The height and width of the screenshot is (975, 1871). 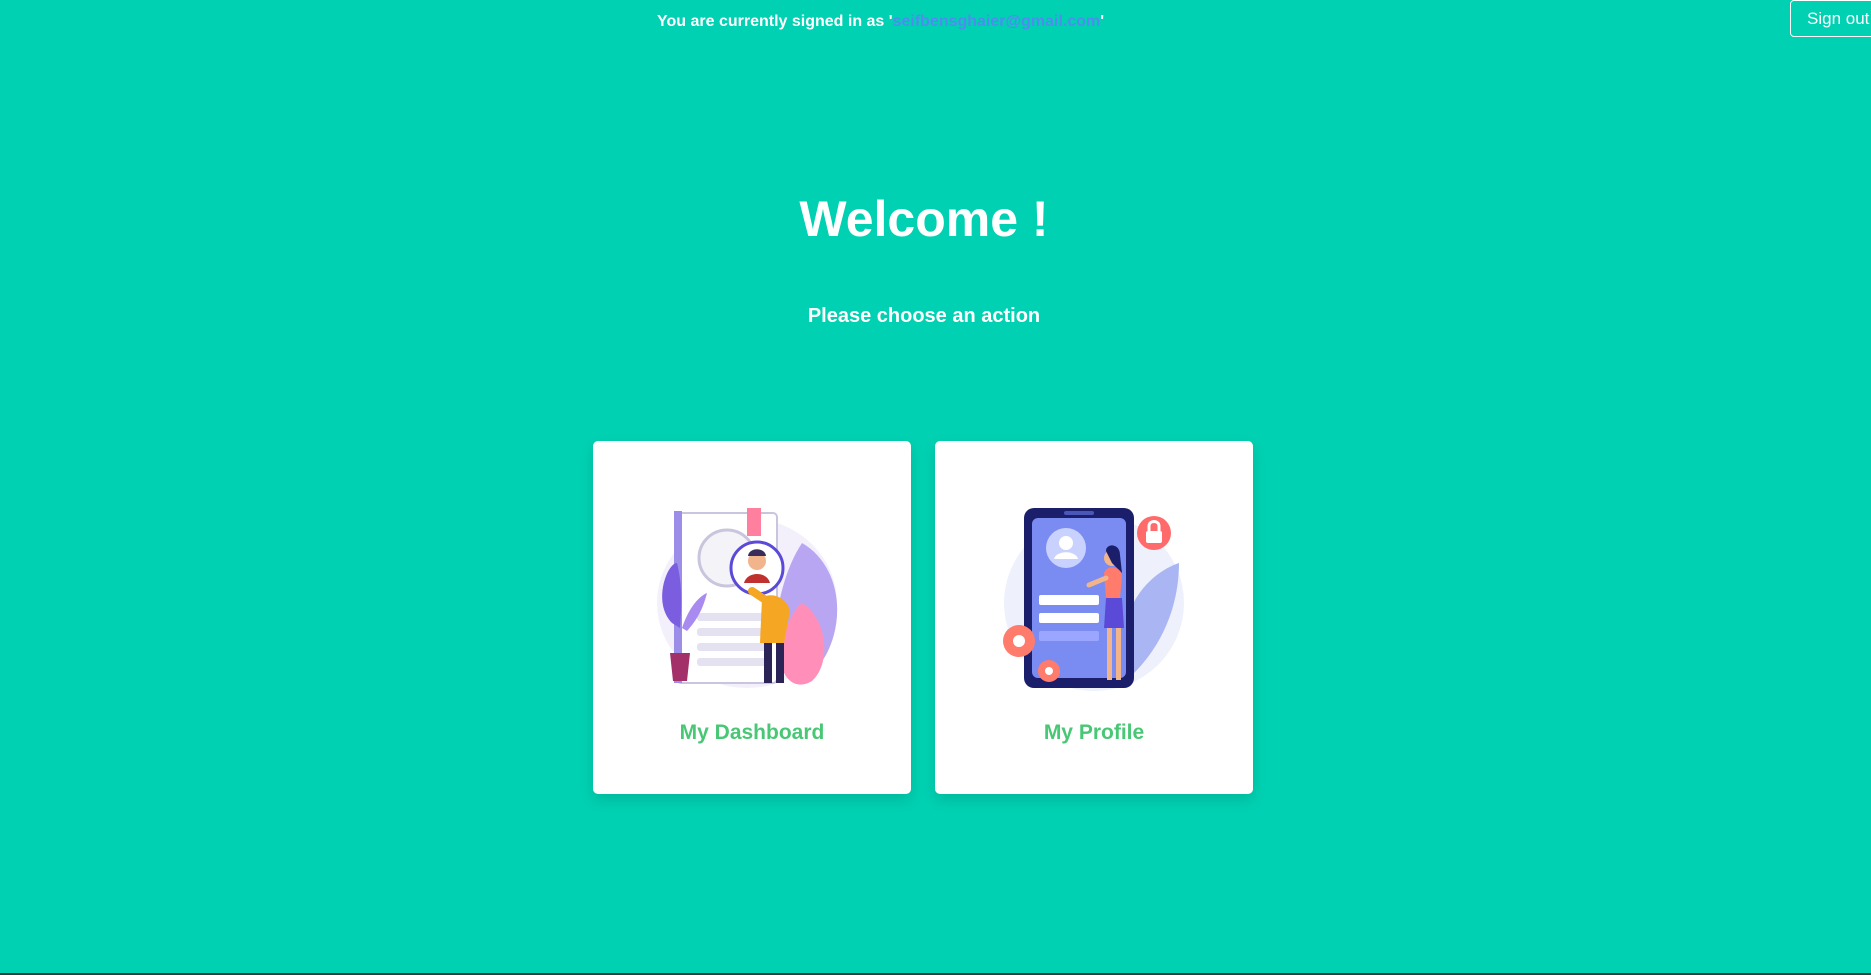 I want to click on profile-illustration-icon, so click(x=1093, y=599).